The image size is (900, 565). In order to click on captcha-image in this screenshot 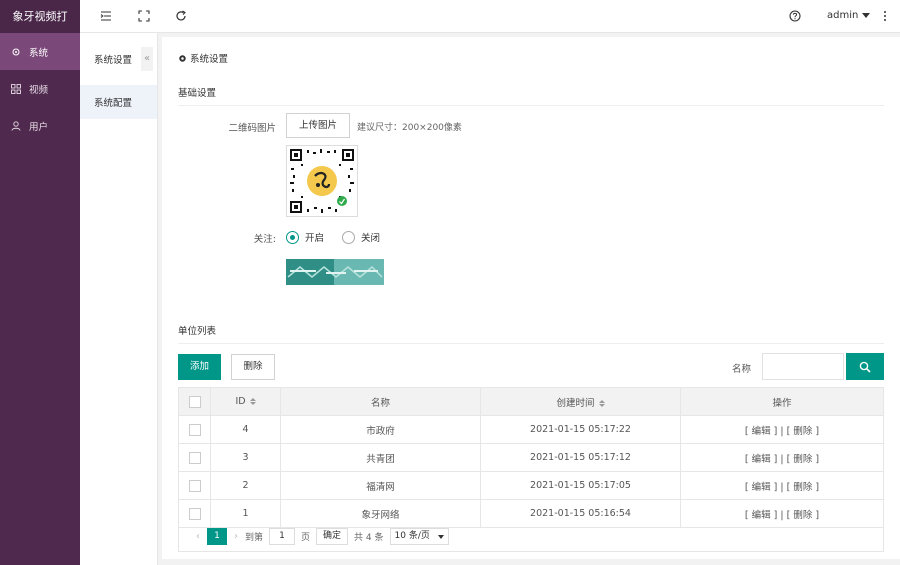, I will do `click(335, 272)`.